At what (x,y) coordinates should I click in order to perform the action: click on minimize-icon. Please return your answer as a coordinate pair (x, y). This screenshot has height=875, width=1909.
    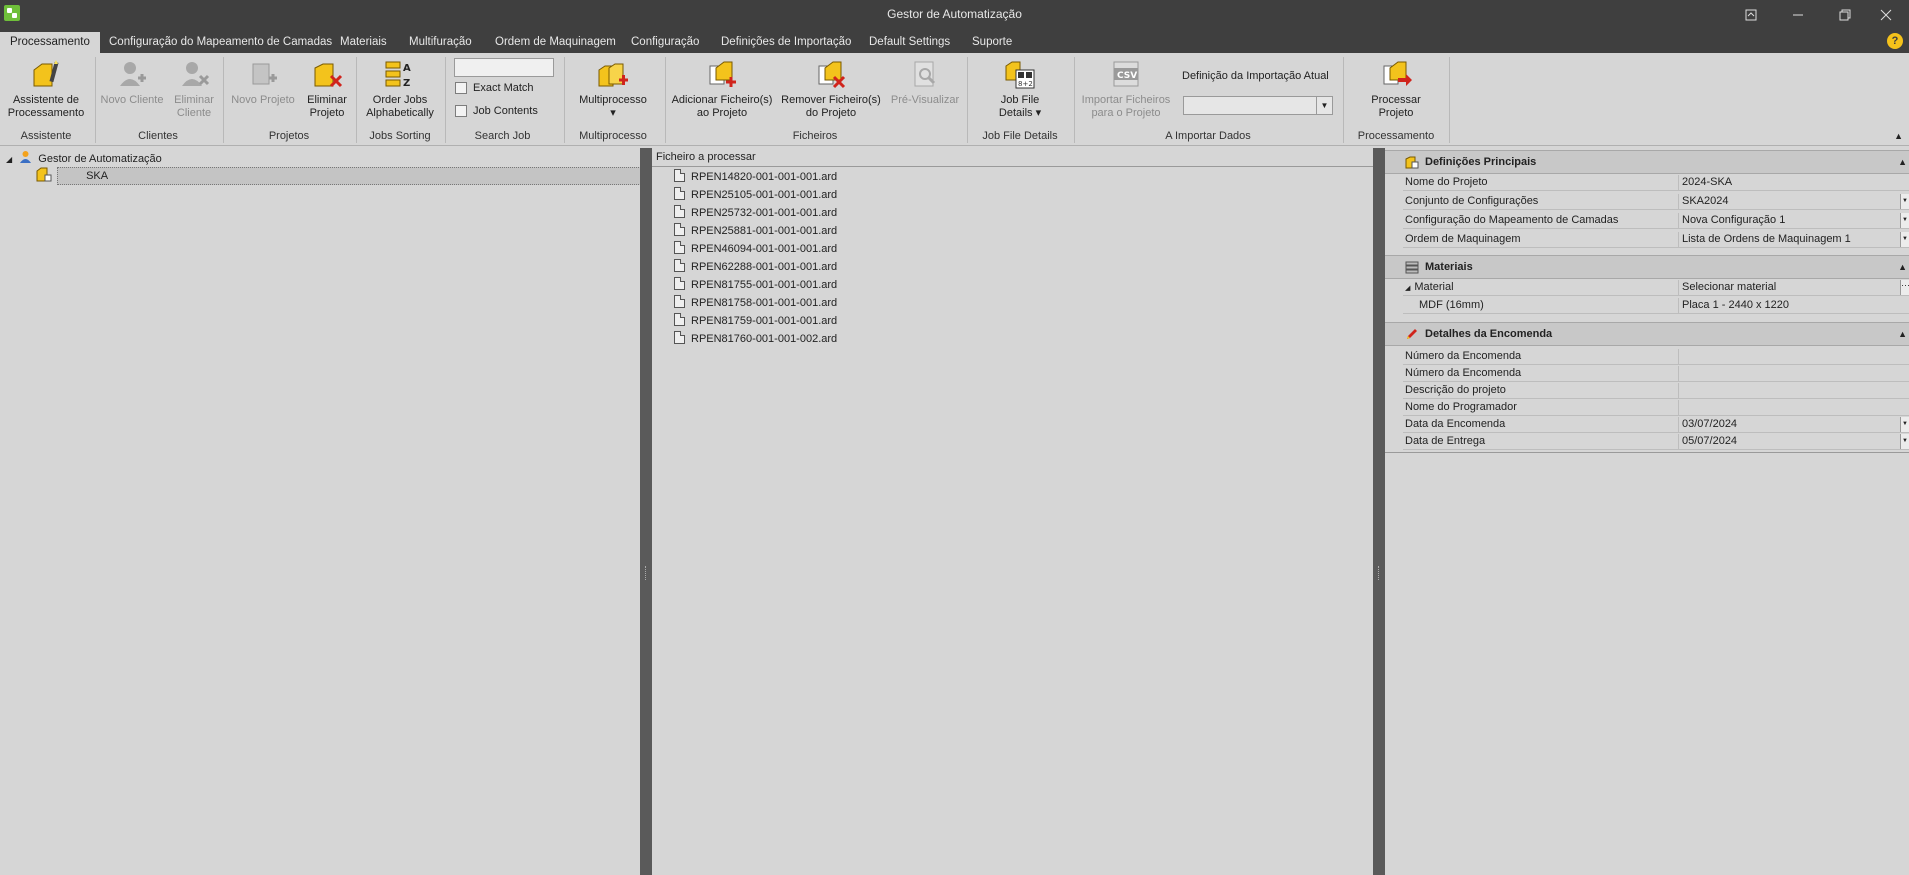
    Looking at the image, I should click on (1798, 14).